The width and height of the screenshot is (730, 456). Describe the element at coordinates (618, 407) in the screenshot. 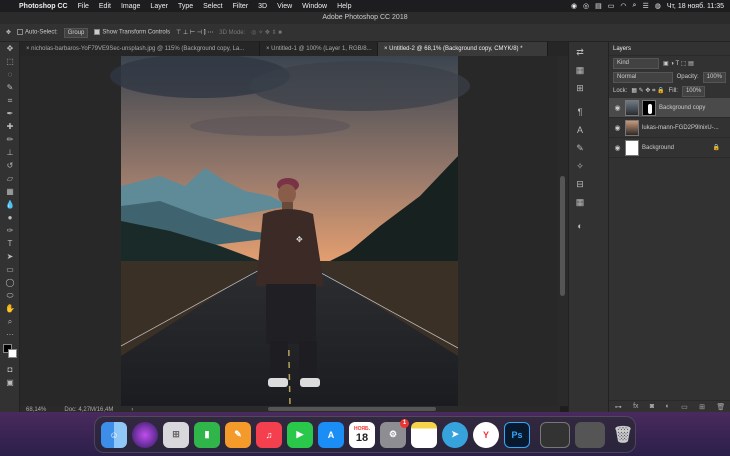

I see `link-icon: ⊶` at that location.